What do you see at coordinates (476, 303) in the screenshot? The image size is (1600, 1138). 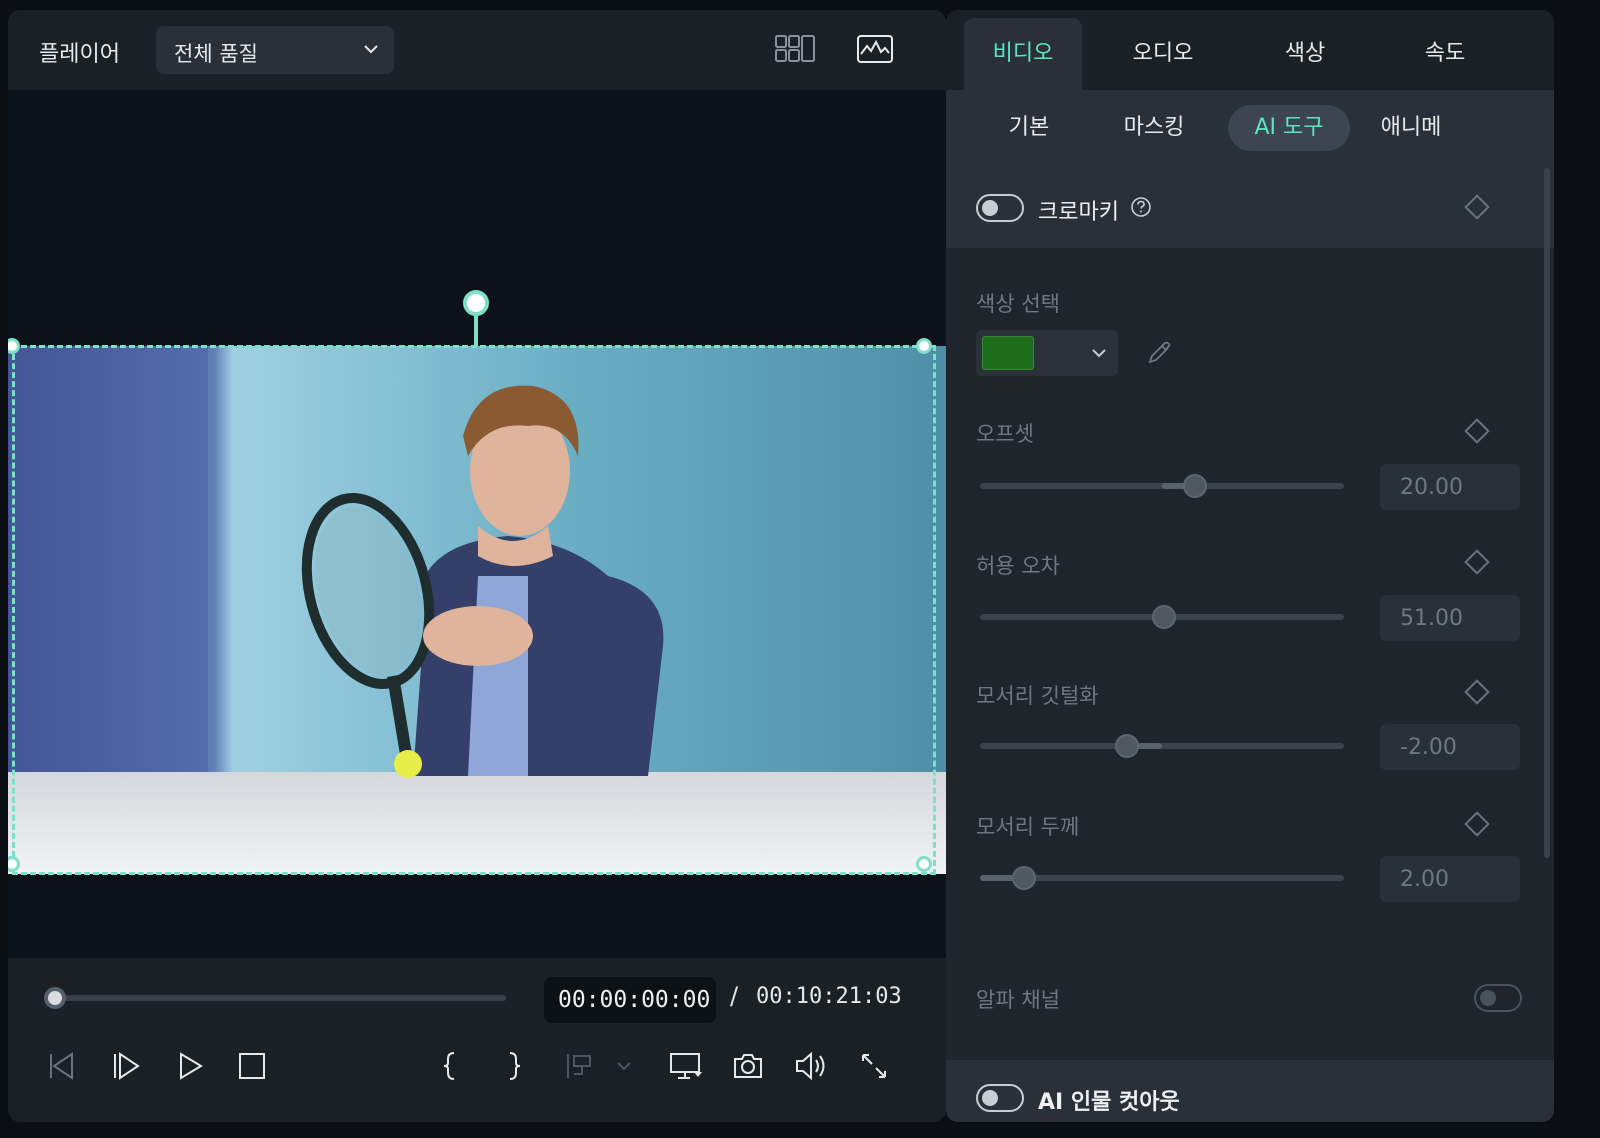 I see `rotation-handle` at bounding box center [476, 303].